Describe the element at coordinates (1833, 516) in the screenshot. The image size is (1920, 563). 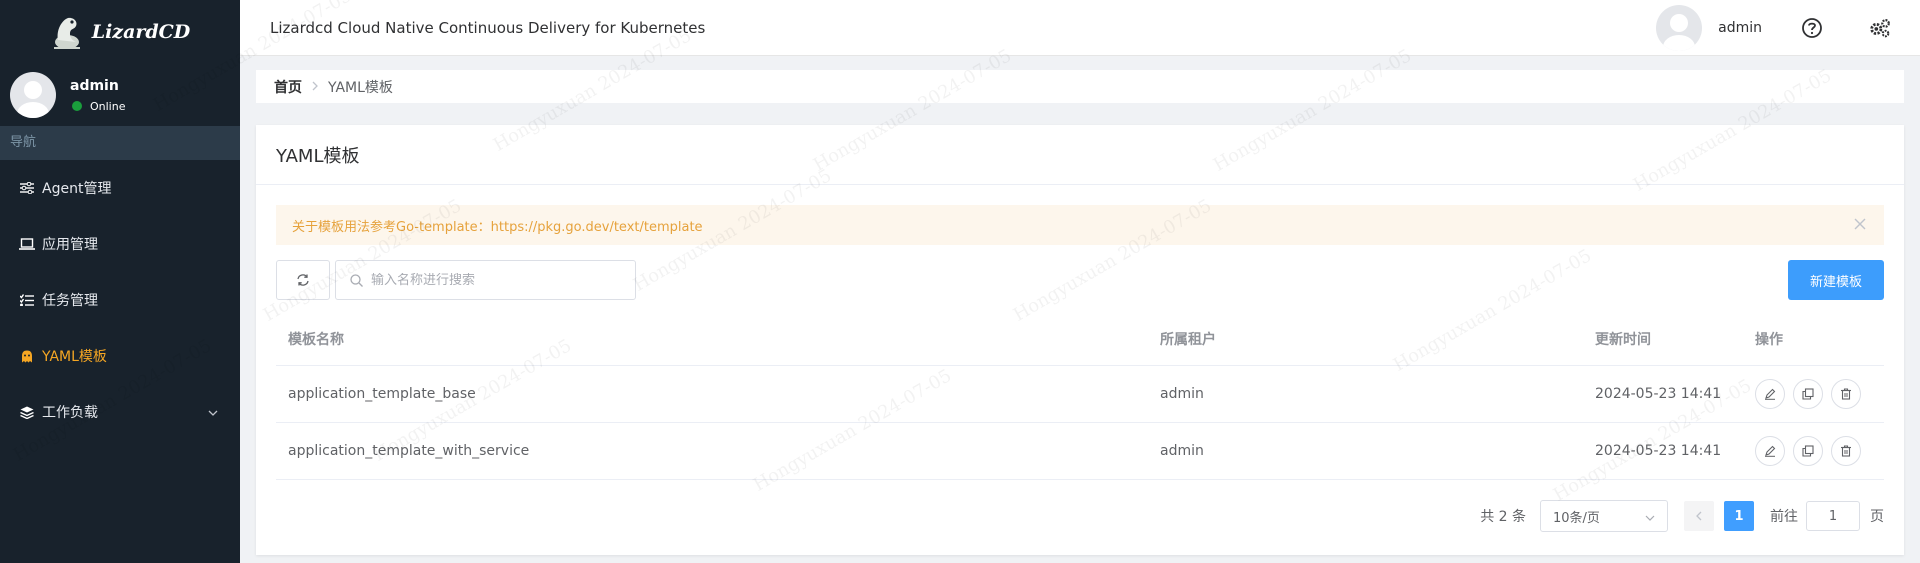
I see `goto-page-input` at that location.